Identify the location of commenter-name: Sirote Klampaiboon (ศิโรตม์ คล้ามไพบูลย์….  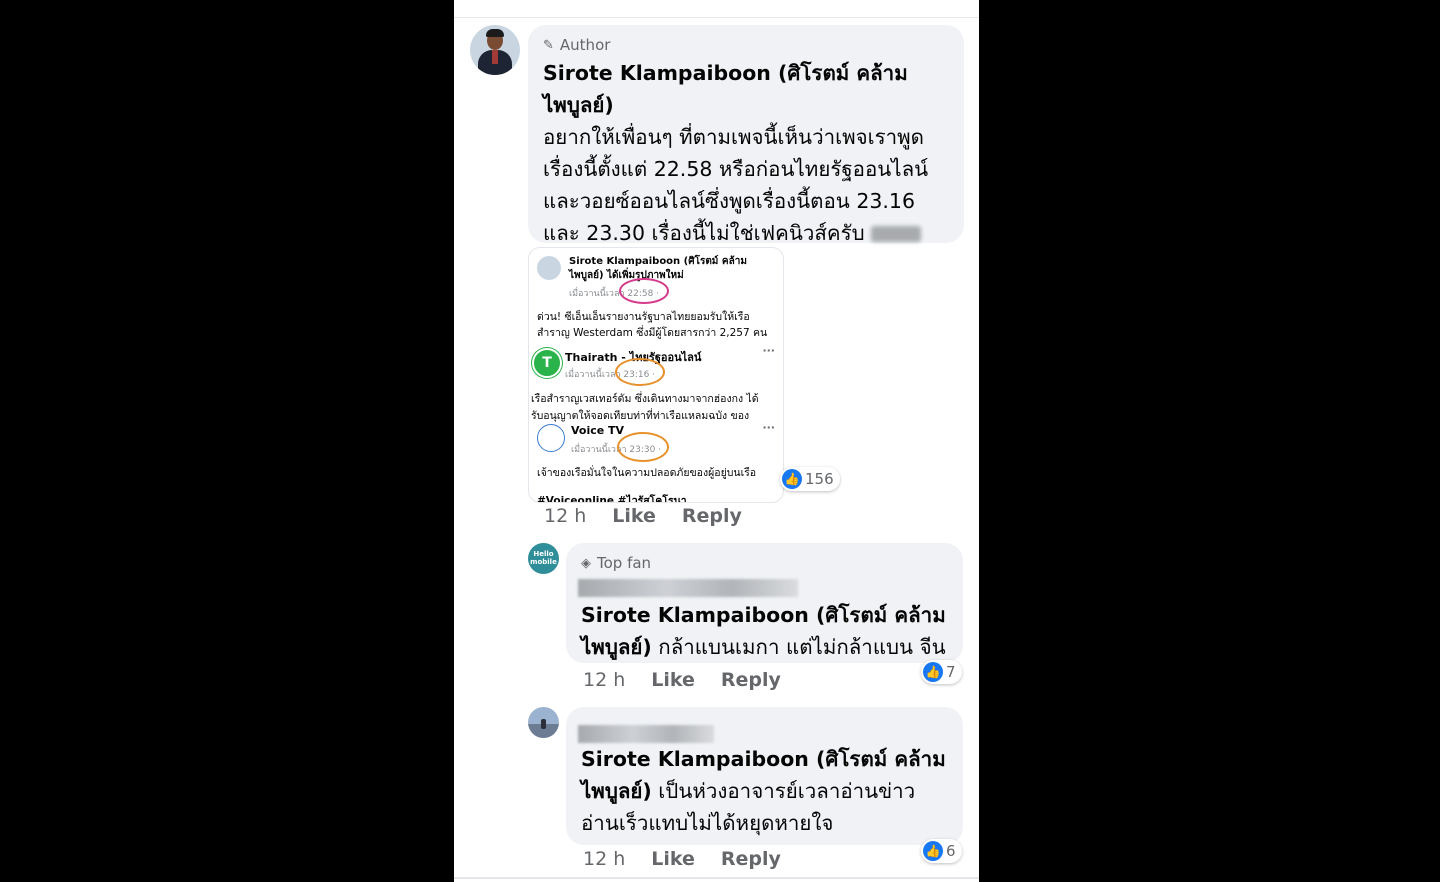
(725, 89).